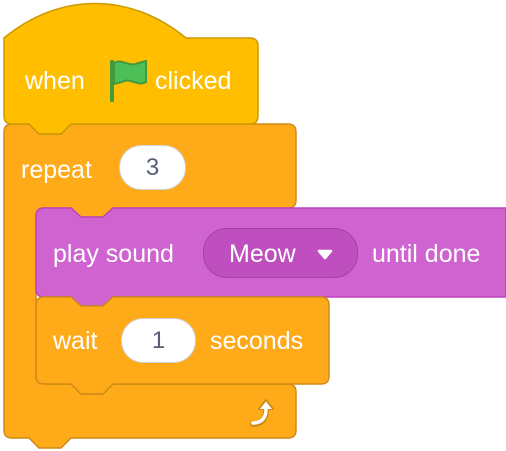  Describe the element at coordinates (257, 341) in the screenshot. I see `seconds-label: seconds` at that location.